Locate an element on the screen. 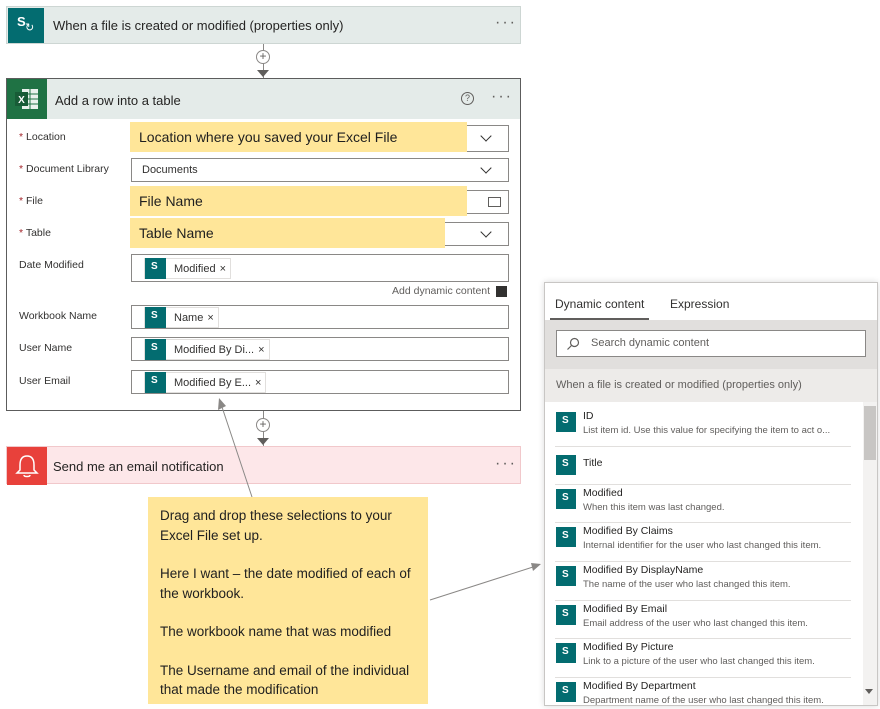 This screenshot has width=880, height=709. dynamic-item-title: Modified is located at coordinates (603, 493).